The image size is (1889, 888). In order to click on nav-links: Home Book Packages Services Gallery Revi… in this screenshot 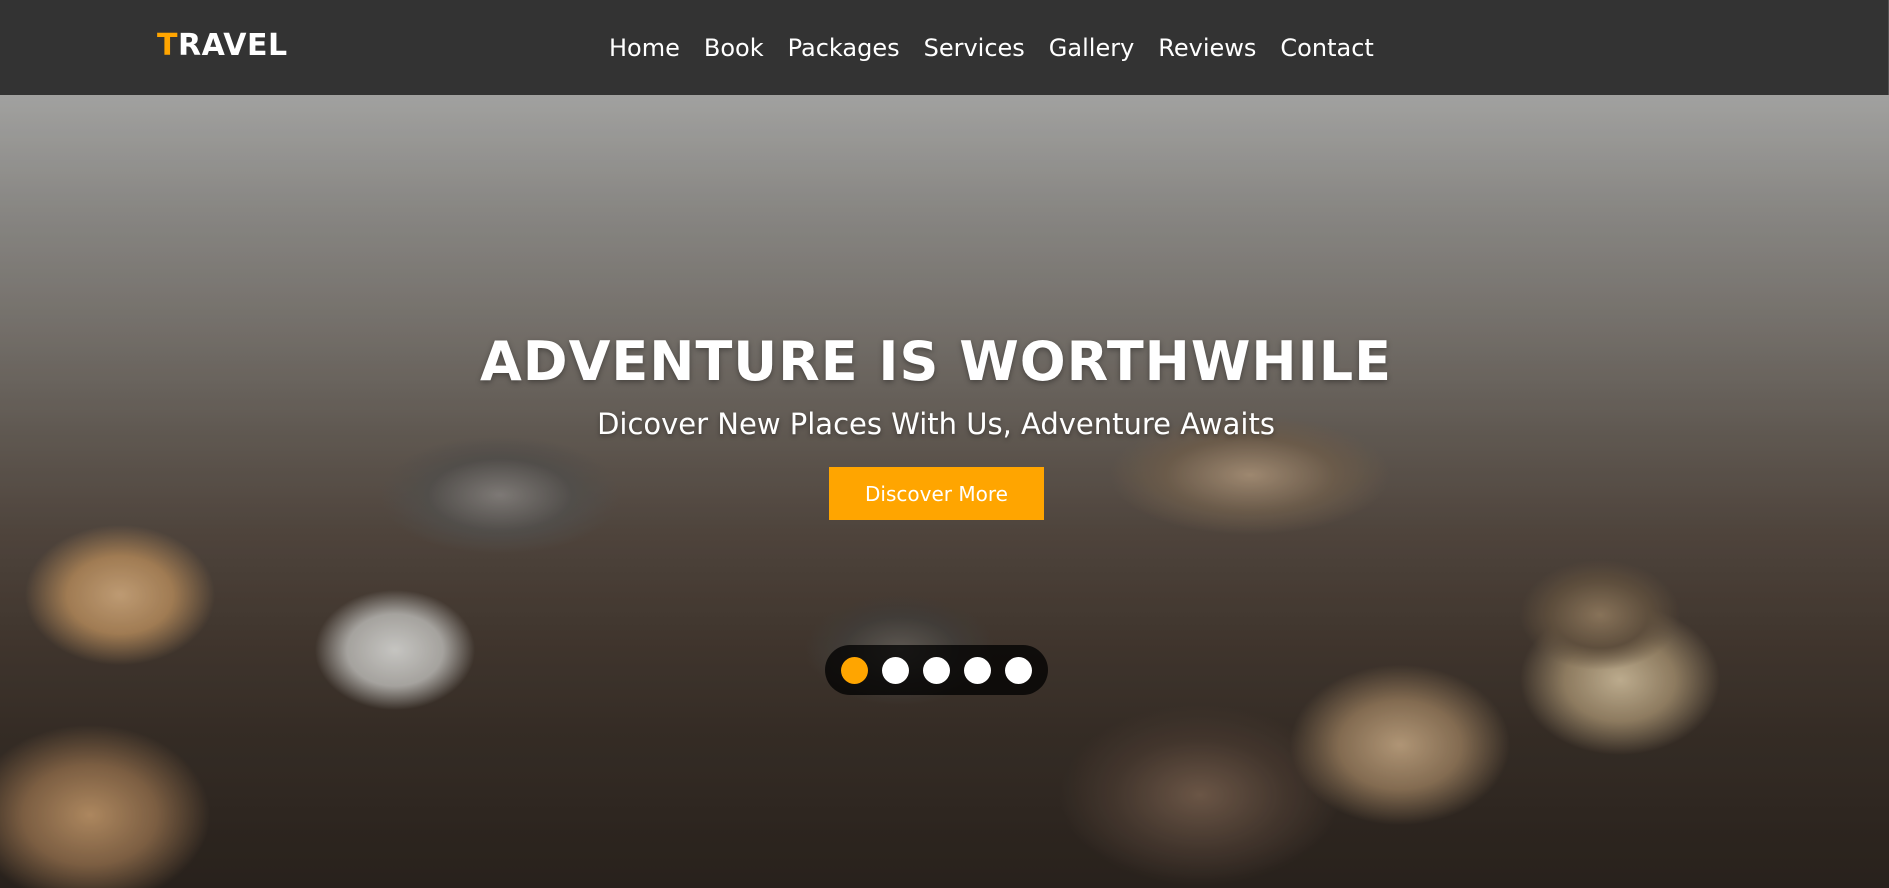, I will do `click(1003, 48)`.